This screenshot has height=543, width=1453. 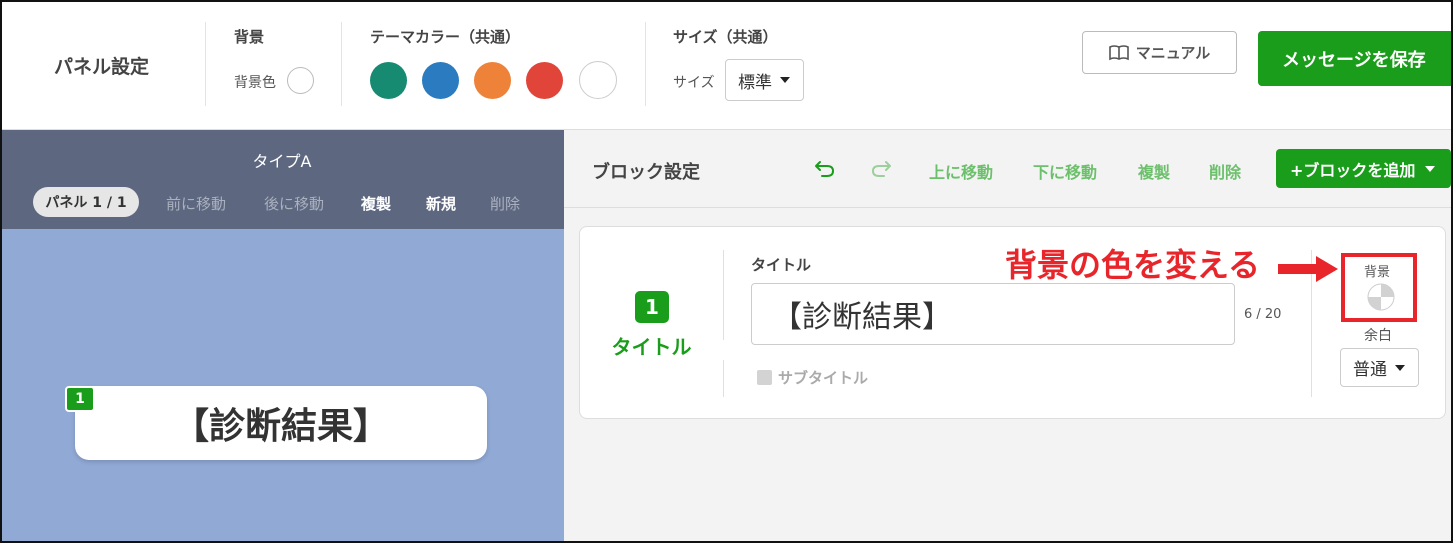 I want to click on manual-button: マニュアル, so click(x=1159, y=52).